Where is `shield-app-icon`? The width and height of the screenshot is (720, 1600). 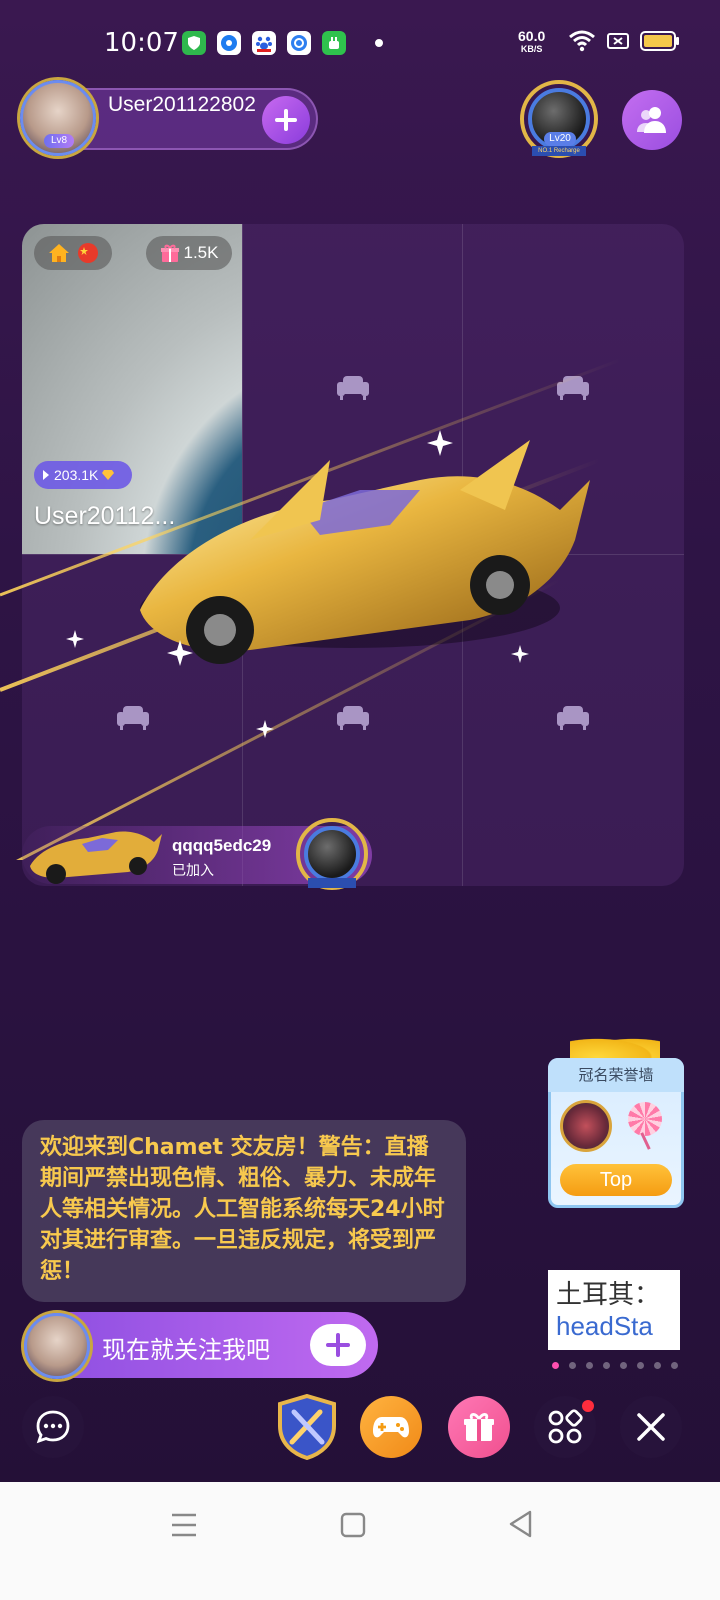
shield-app-icon is located at coordinates (194, 43).